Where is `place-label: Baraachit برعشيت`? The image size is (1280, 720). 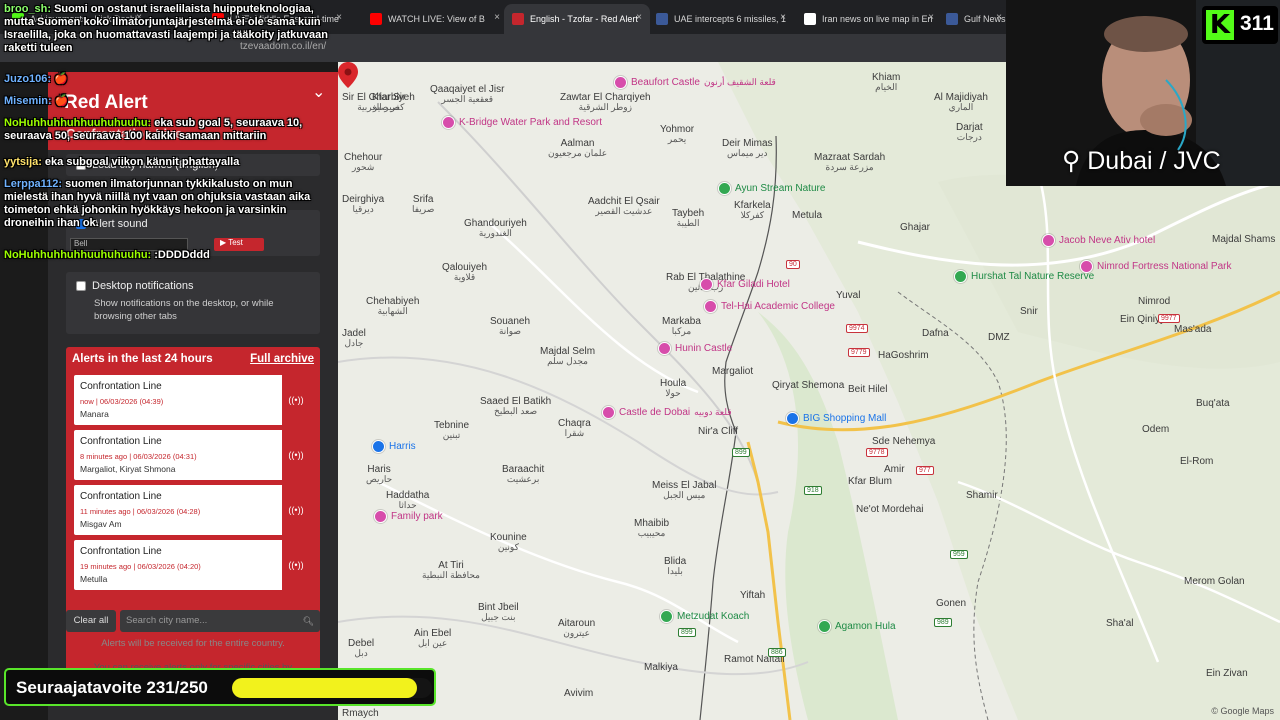 place-label: Baraachit برعشيت is located at coordinates (523, 474).